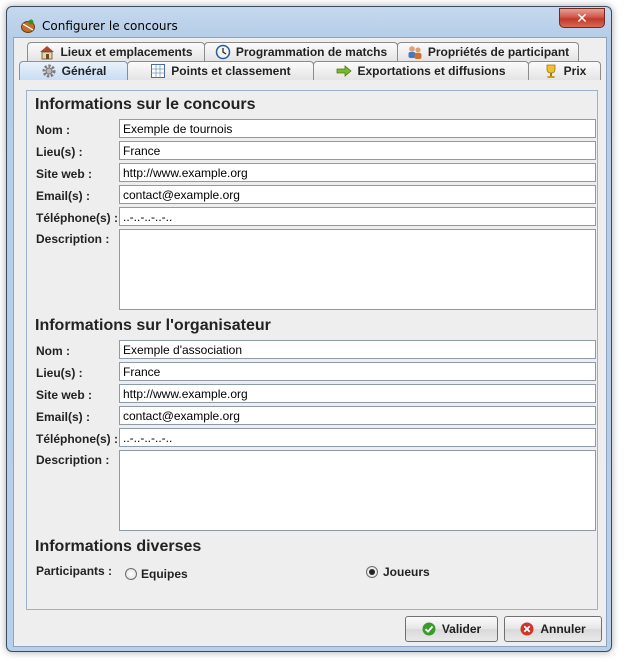 The height and width of the screenshot is (662, 626). I want to click on tab-points-ranking: Points et classement, so click(220, 70).